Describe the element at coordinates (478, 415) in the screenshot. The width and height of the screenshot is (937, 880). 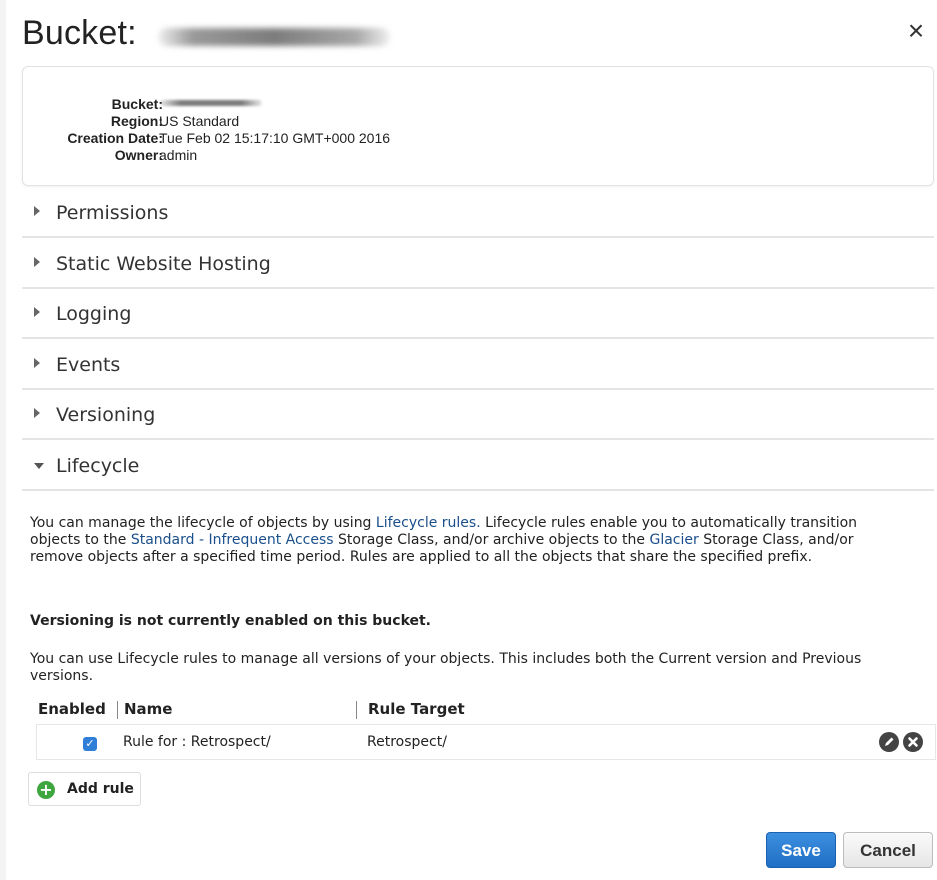
I see `section-versioning: Versioning` at that location.